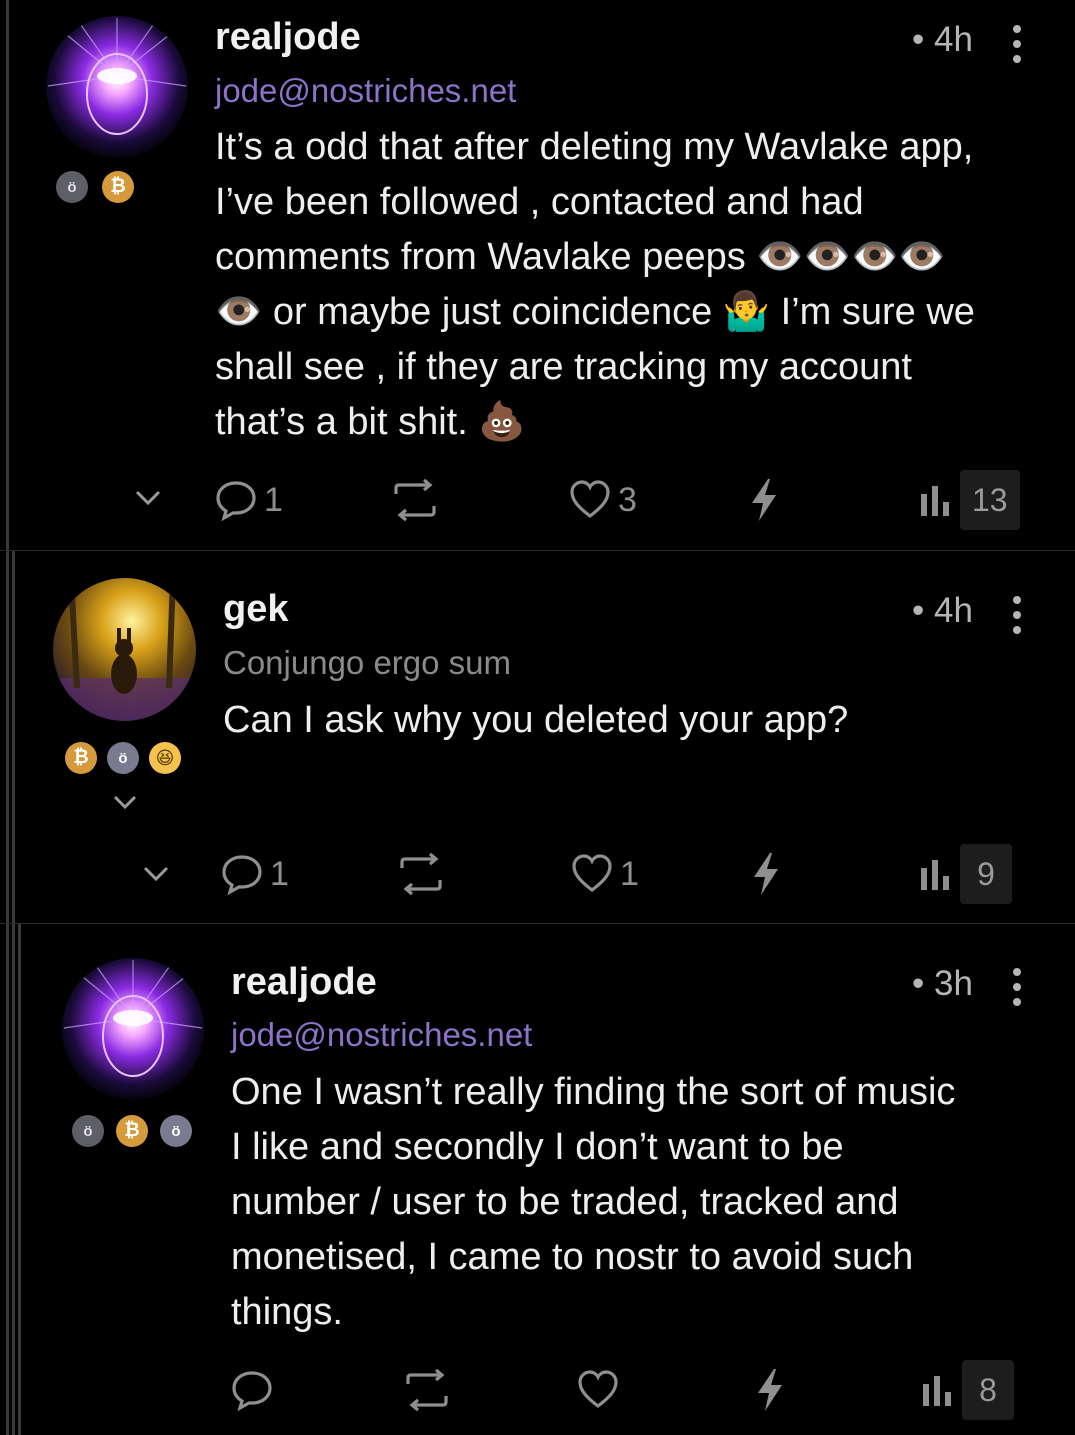 The height and width of the screenshot is (1435, 1075). What do you see at coordinates (255, 609) in the screenshot?
I see `username: gek` at bounding box center [255, 609].